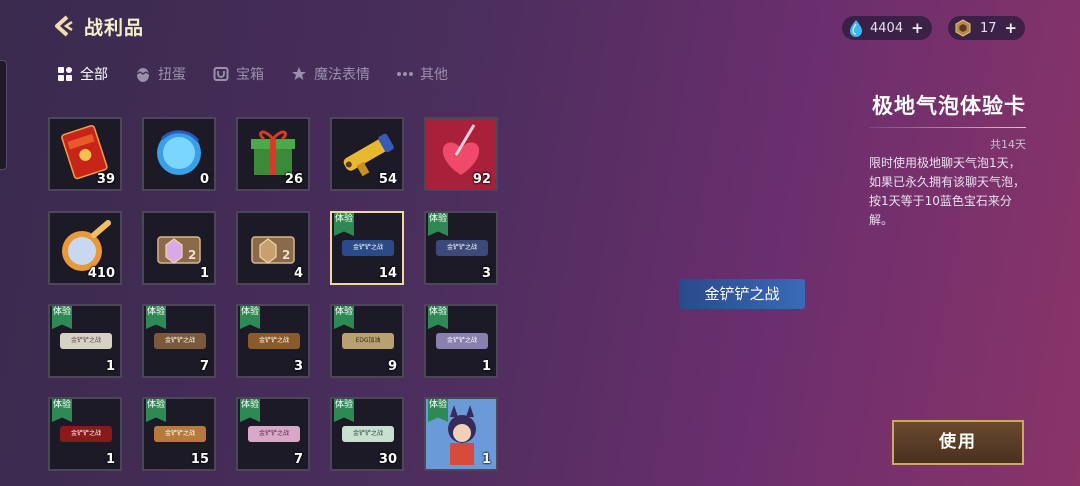 This screenshot has width=1080, height=486. Describe the element at coordinates (405, 74) in the screenshot. I see `more-icon` at that location.